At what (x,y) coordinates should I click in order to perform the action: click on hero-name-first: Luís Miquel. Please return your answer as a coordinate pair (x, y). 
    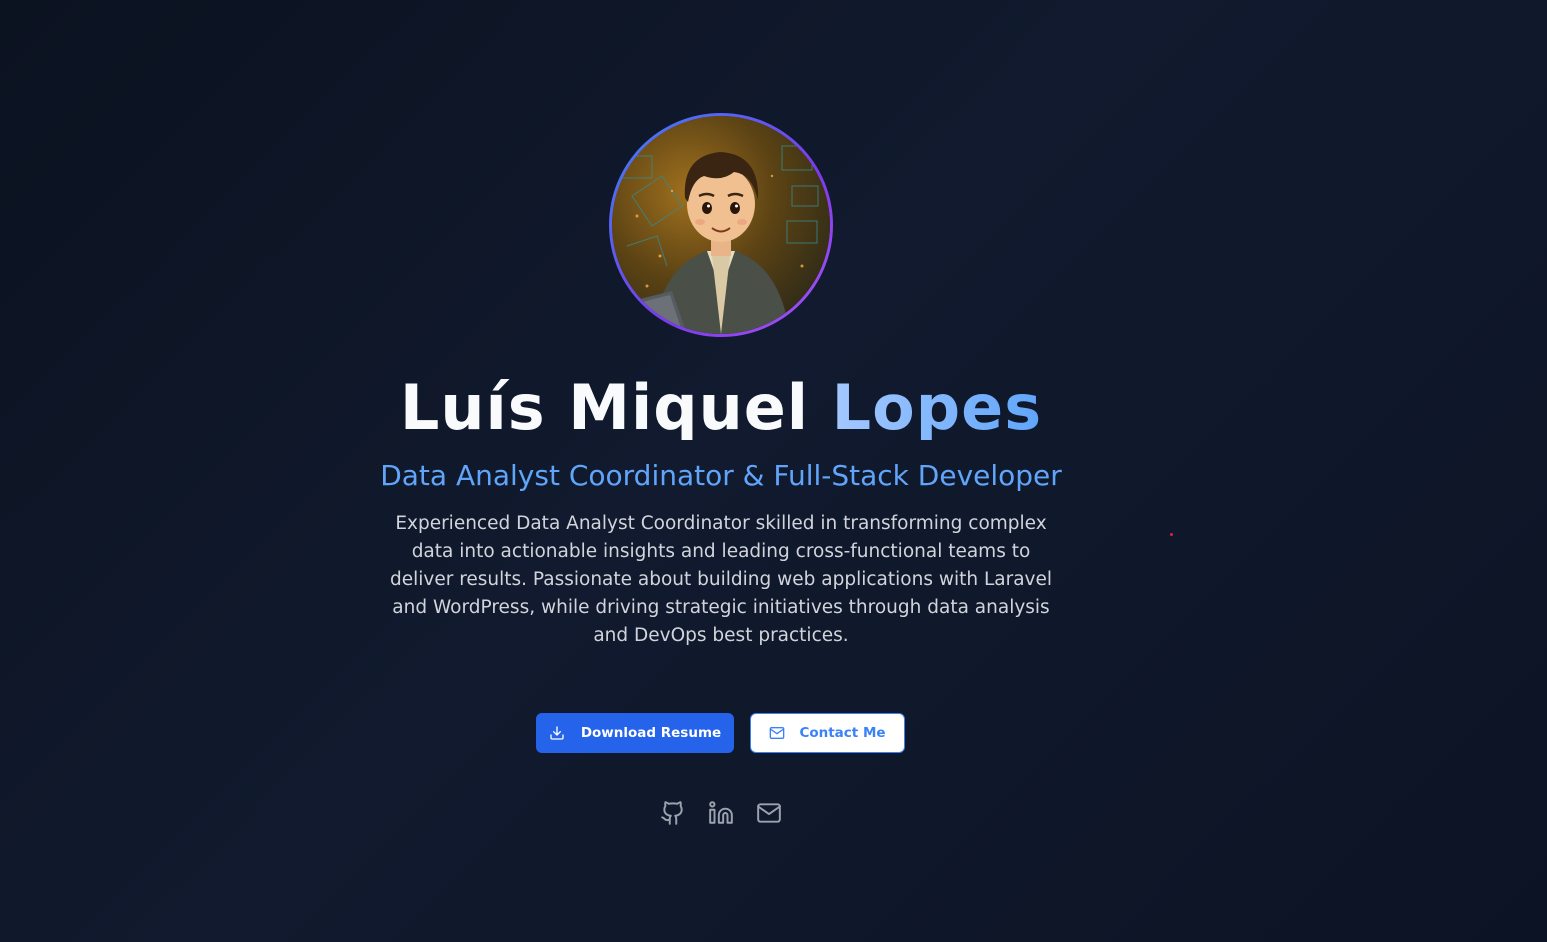
    Looking at the image, I should click on (604, 405).